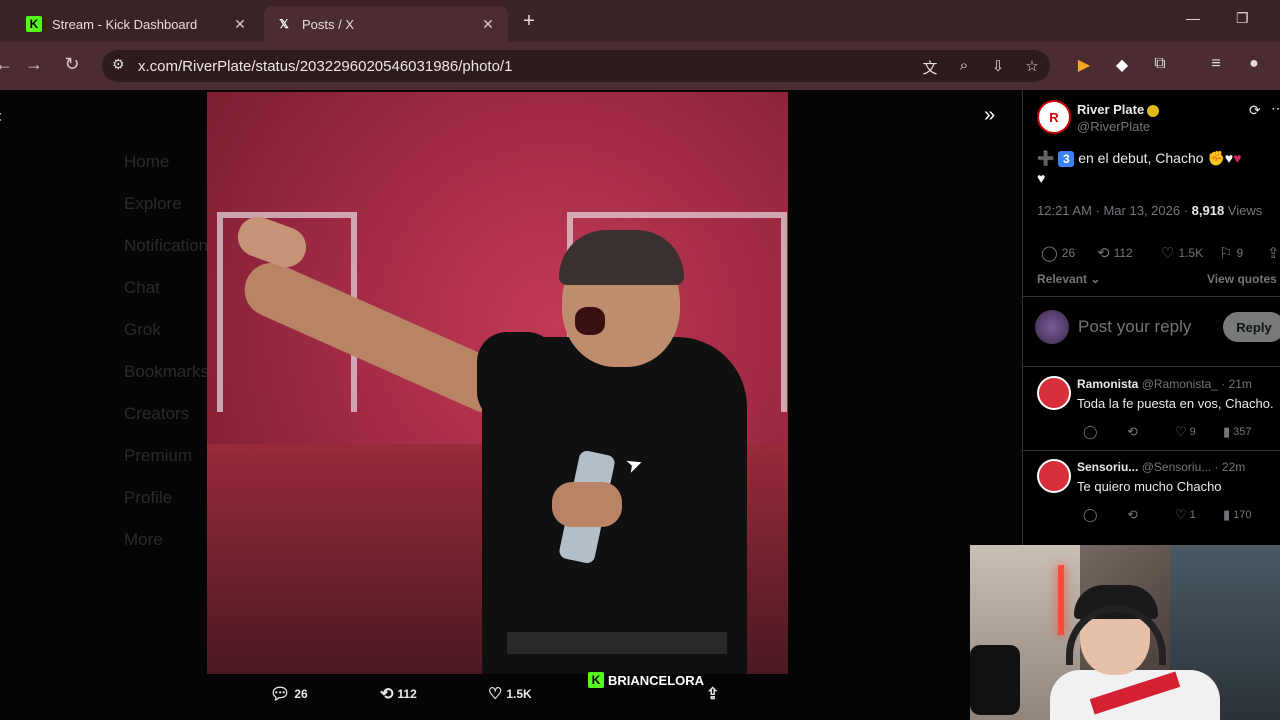 The width and height of the screenshot is (1280, 720). What do you see at coordinates (1141, 158) in the screenshot?
I see `post-text-body: en el debut, Chacho` at bounding box center [1141, 158].